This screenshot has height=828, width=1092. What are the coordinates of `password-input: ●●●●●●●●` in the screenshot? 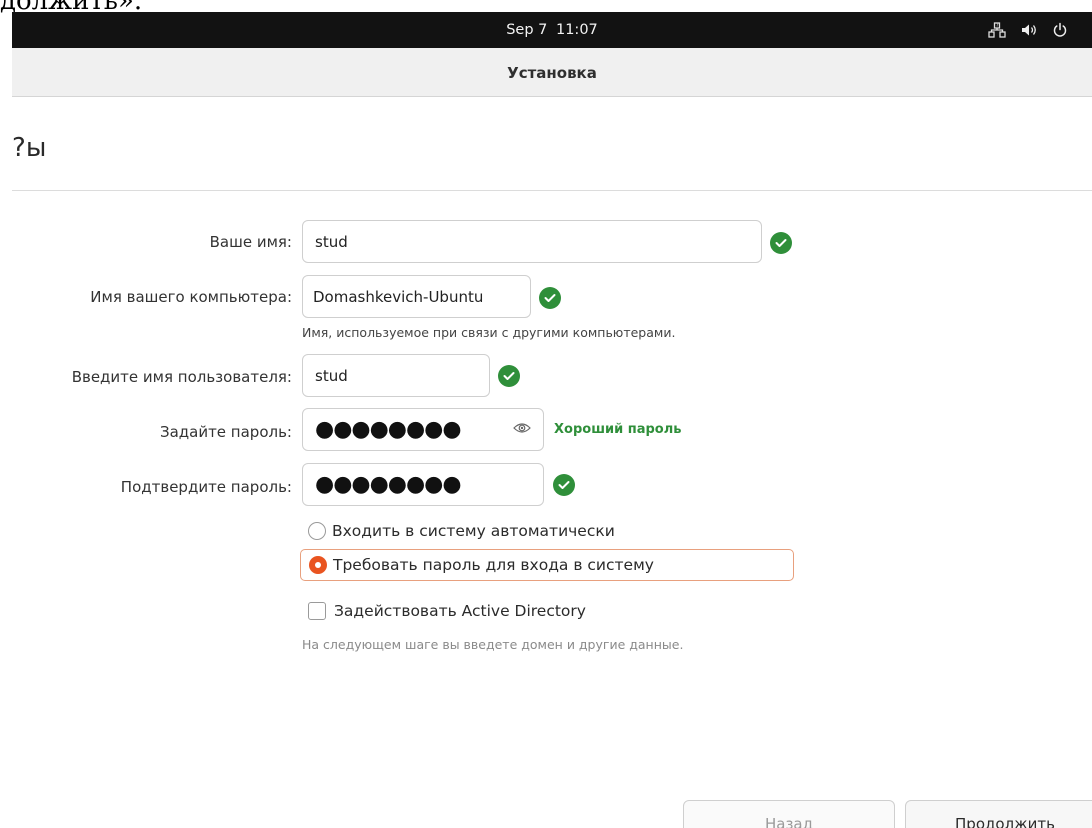 It's located at (423, 429).